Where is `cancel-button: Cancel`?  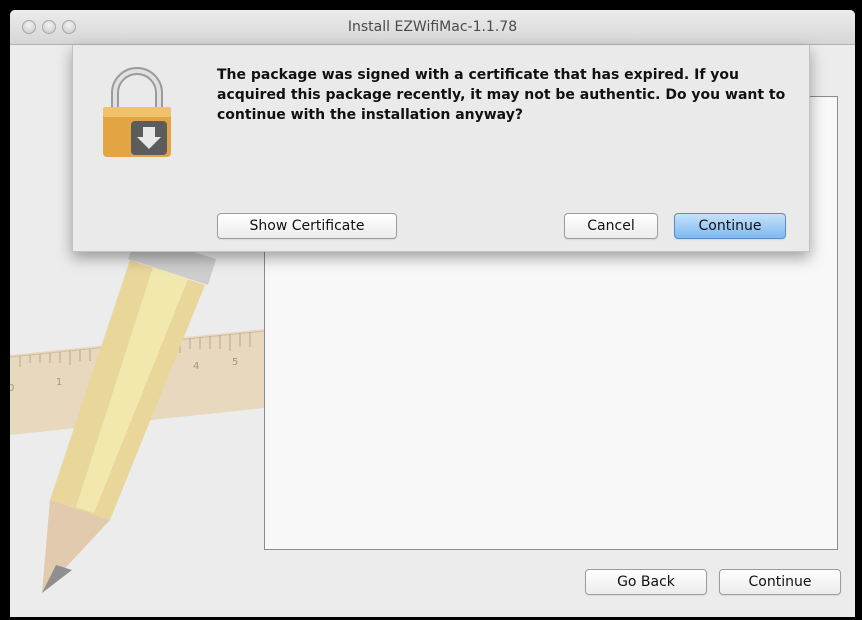 cancel-button: Cancel is located at coordinates (611, 226).